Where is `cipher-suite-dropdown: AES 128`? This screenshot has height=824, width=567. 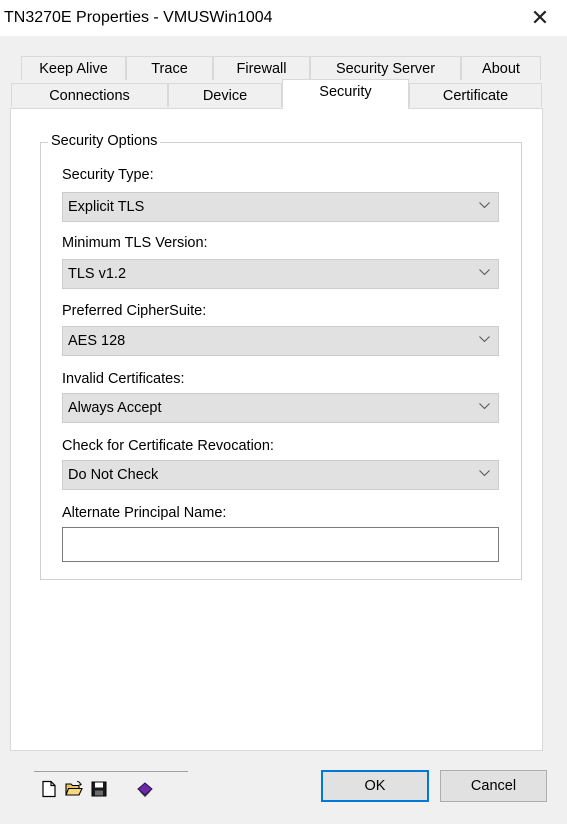
cipher-suite-dropdown: AES 128 is located at coordinates (280, 341).